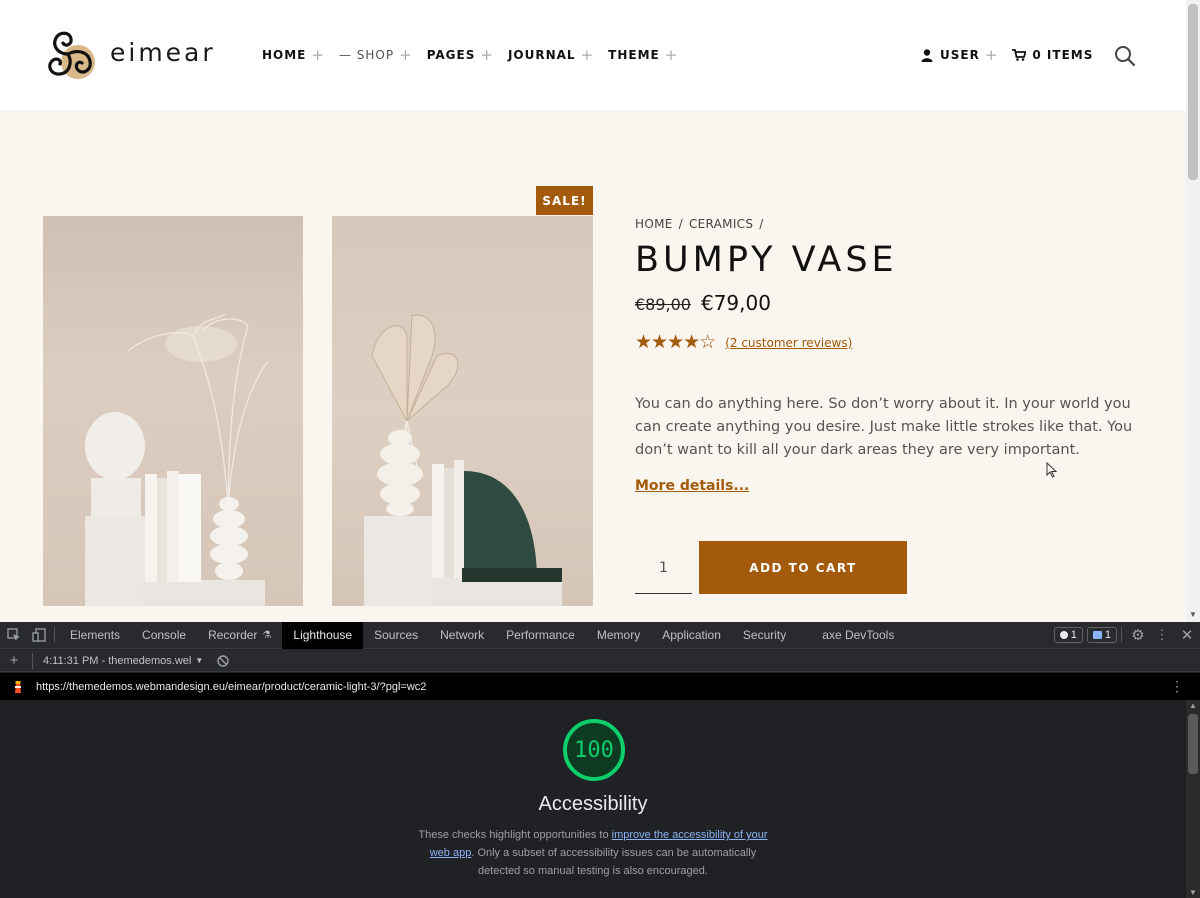  Describe the element at coordinates (764, 635) in the screenshot. I see `tab-security: Security` at that location.